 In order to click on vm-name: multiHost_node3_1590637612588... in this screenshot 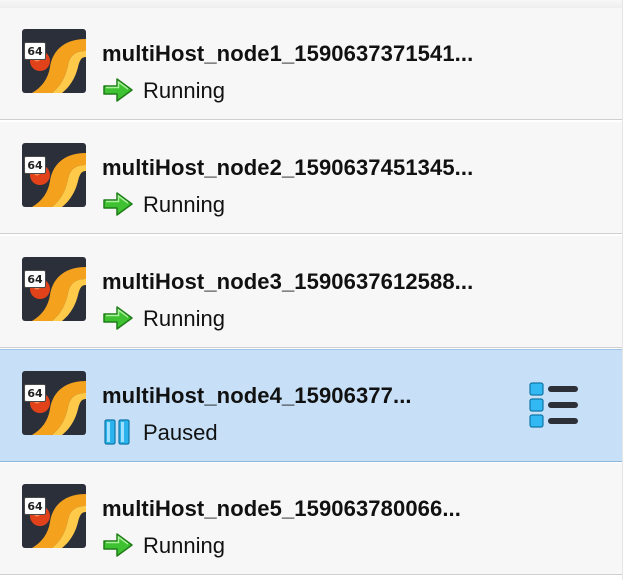, I will do `click(288, 281)`.